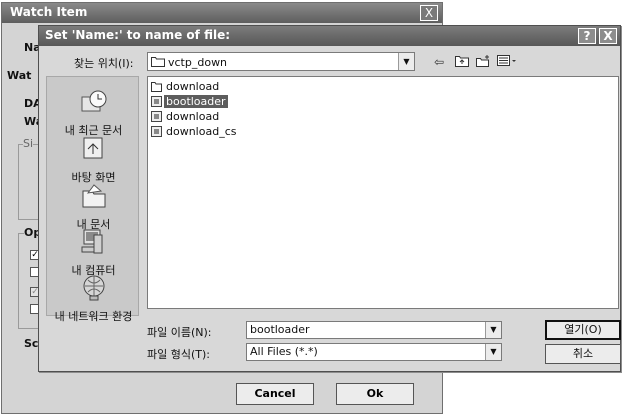  Describe the element at coordinates (93, 159) in the screenshot. I see `places-desktop: 바탕 화면` at that location.